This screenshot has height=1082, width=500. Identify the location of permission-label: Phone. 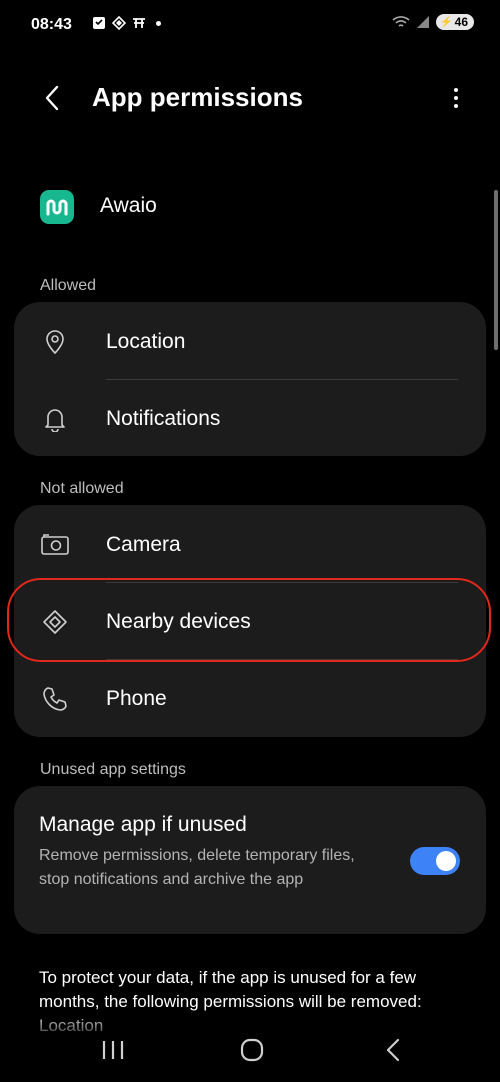
(136, 698).